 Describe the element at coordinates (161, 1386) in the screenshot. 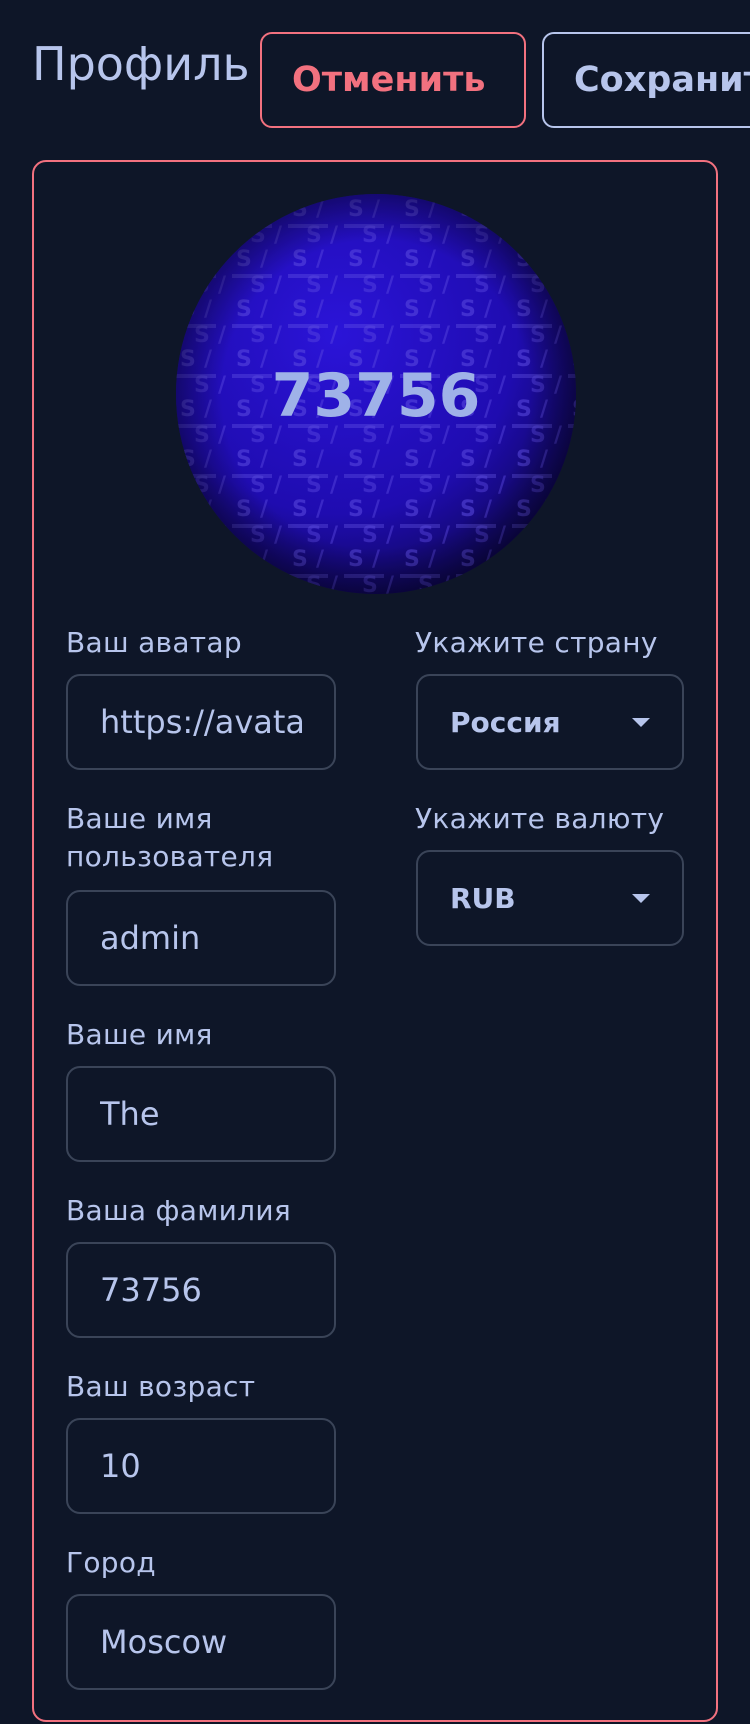

I see `age-label: Ваш возраст` at that location.